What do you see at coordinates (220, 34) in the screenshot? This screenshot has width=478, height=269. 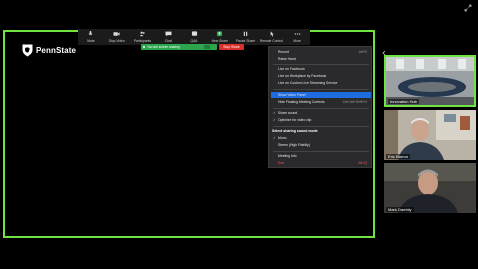 I see `share-arrow-icon` at bounding box center [220, 34].